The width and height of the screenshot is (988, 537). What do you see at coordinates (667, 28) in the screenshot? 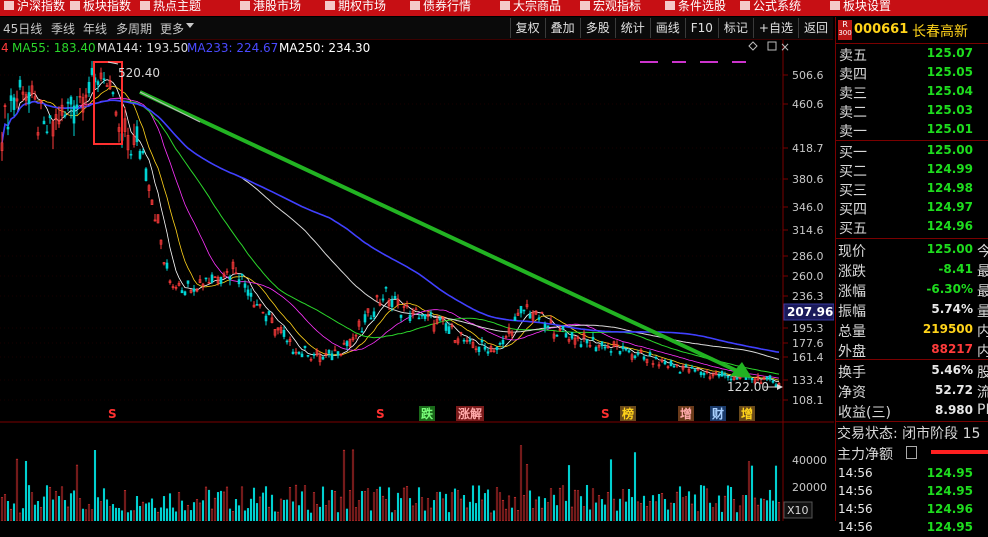
I see `draw-line-button: 画线` at bounding box center [667, 28].